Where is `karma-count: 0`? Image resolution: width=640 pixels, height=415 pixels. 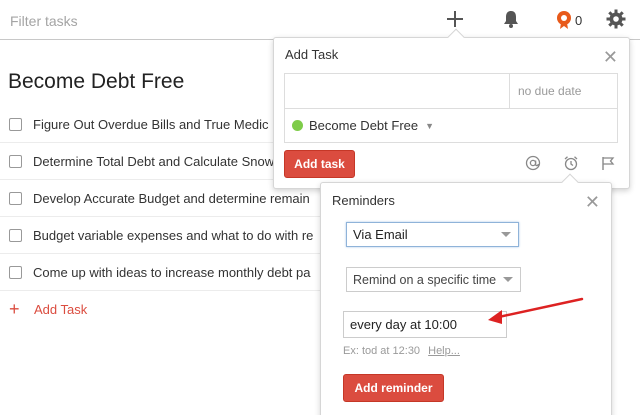 karma-count: 0 is located at coordinates (579, 20).